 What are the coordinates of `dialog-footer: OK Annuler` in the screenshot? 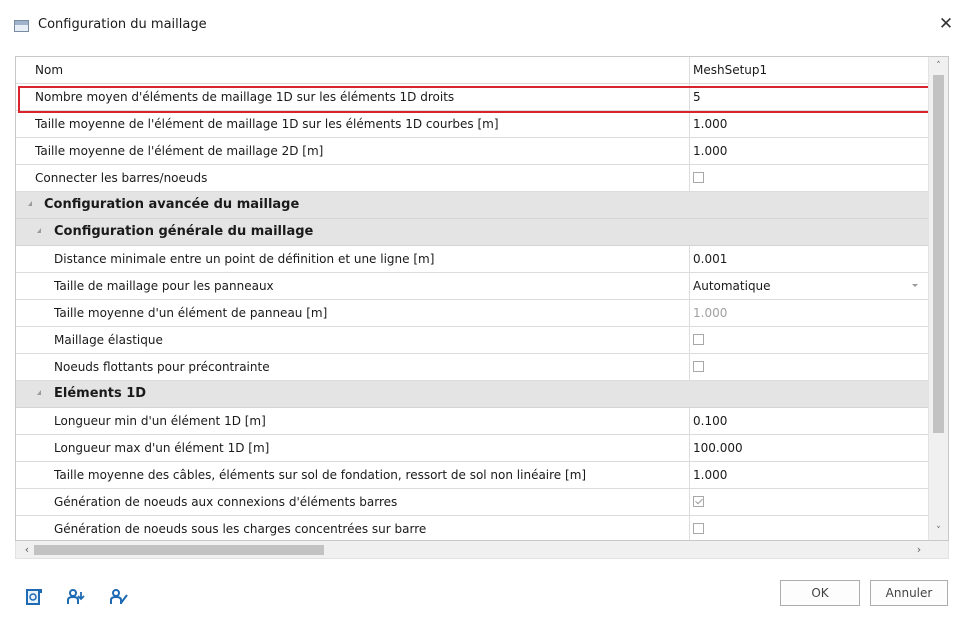 It's located at (482, 588).